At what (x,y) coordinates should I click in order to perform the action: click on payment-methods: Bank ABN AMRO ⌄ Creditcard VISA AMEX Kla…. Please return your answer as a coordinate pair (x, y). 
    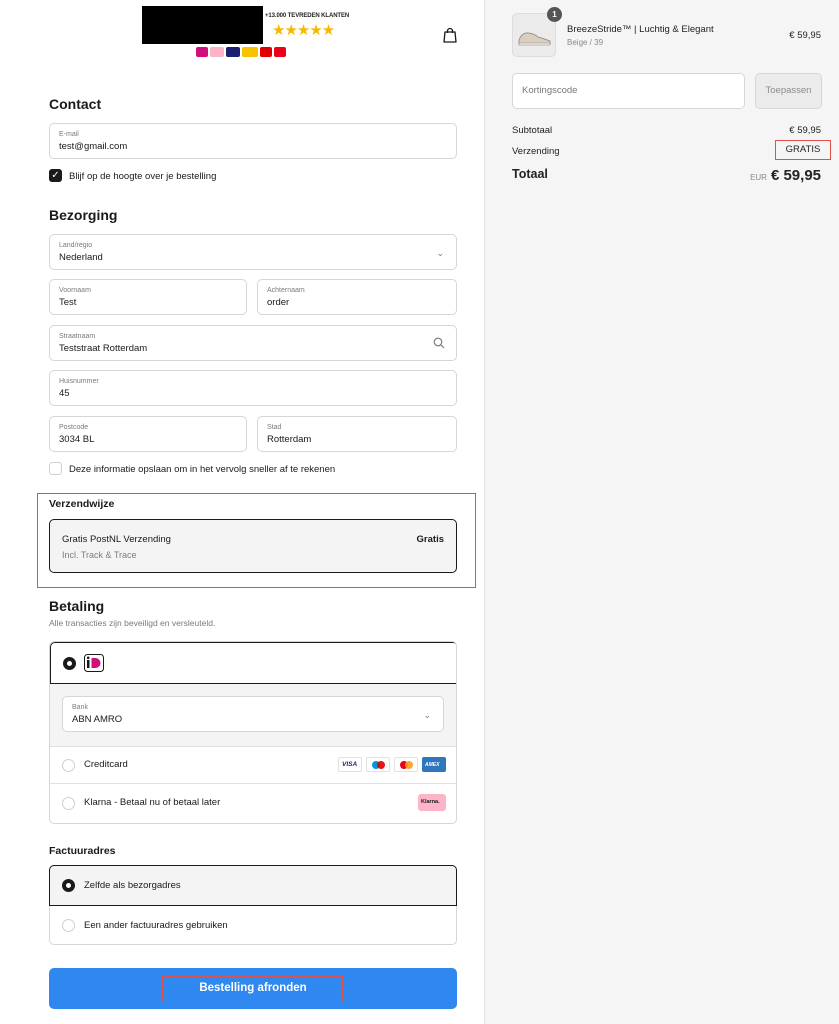
    Looking at the image, I should click on (253, 732).